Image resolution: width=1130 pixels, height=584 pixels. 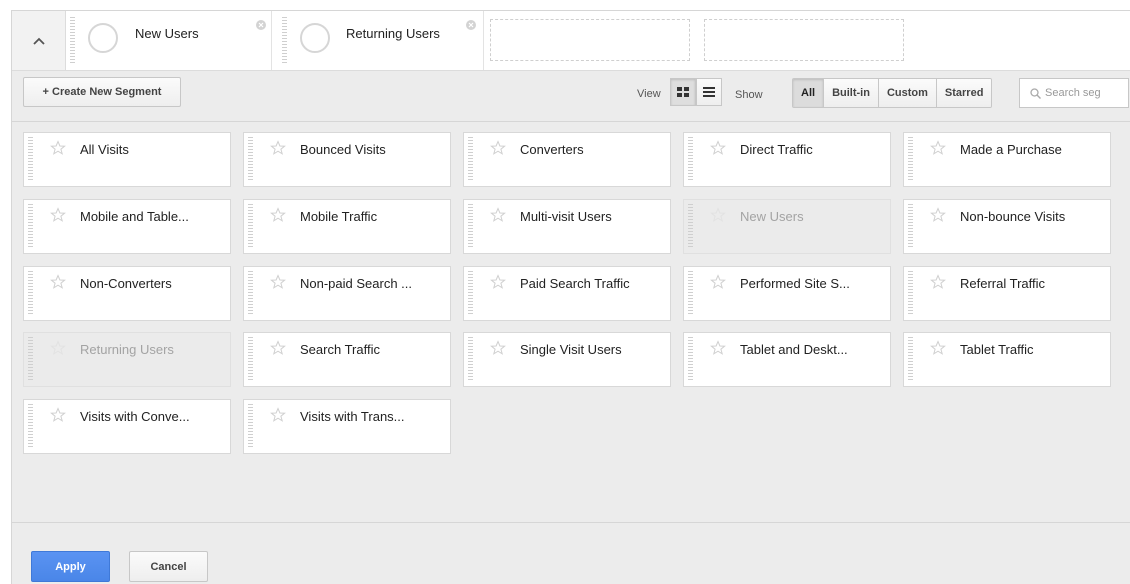 I want to click on segment-card: Multi-visit Users, so click(x=567, y=226).